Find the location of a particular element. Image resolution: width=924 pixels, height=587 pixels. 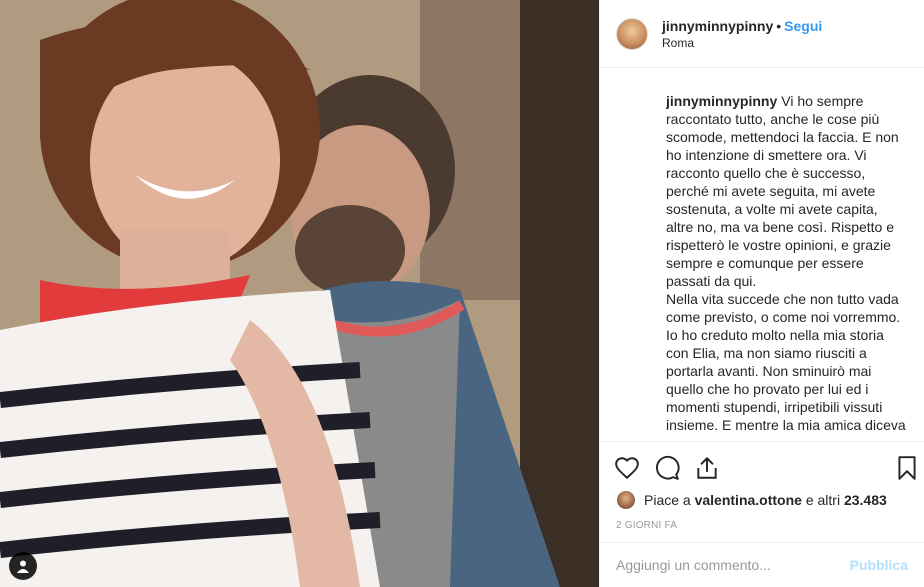

location-link: Roma is located at coordinates (742, 43).